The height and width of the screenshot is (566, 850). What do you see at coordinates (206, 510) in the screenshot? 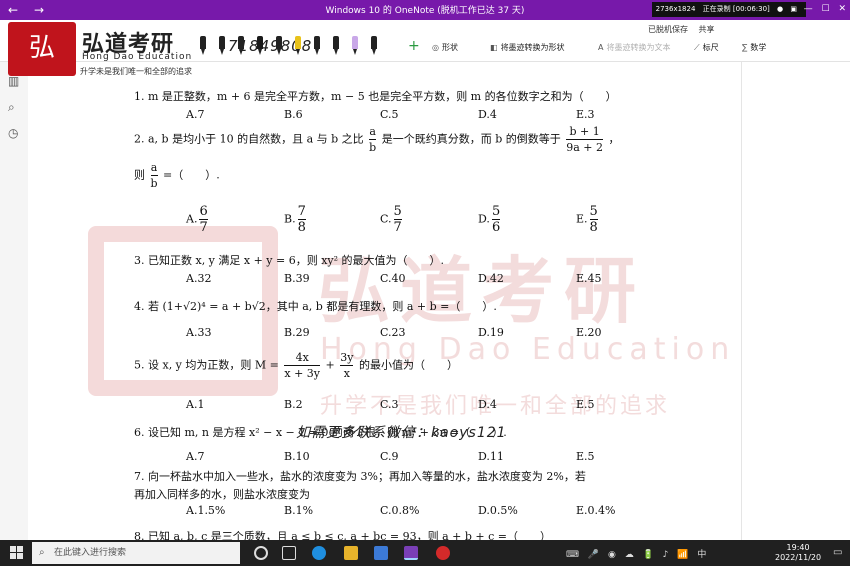
I see `q7-option-a: A.1.5%` at bounding box center [206, 510].